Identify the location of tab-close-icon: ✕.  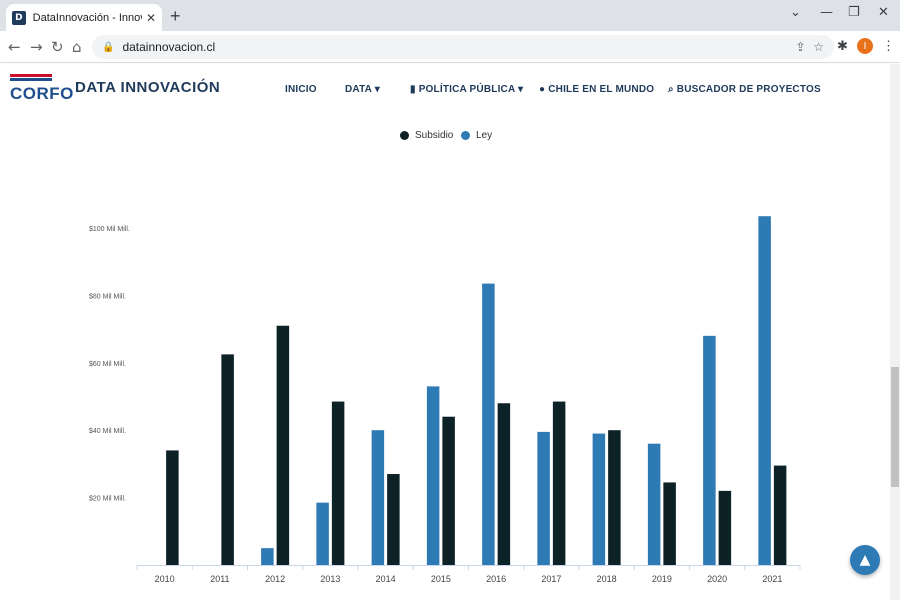
(151, 18).